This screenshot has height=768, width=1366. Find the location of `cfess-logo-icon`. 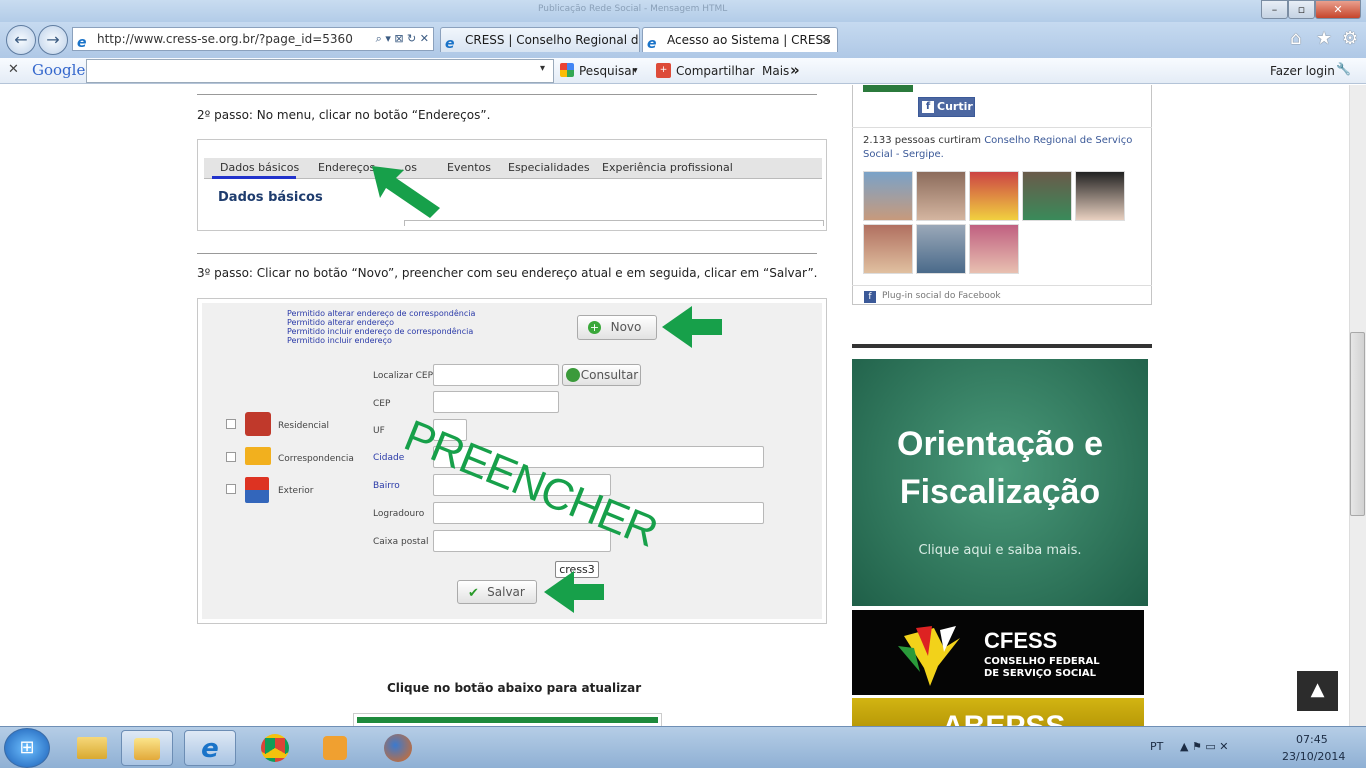

cfess-logo-icon is located at coordinates (929, 656).